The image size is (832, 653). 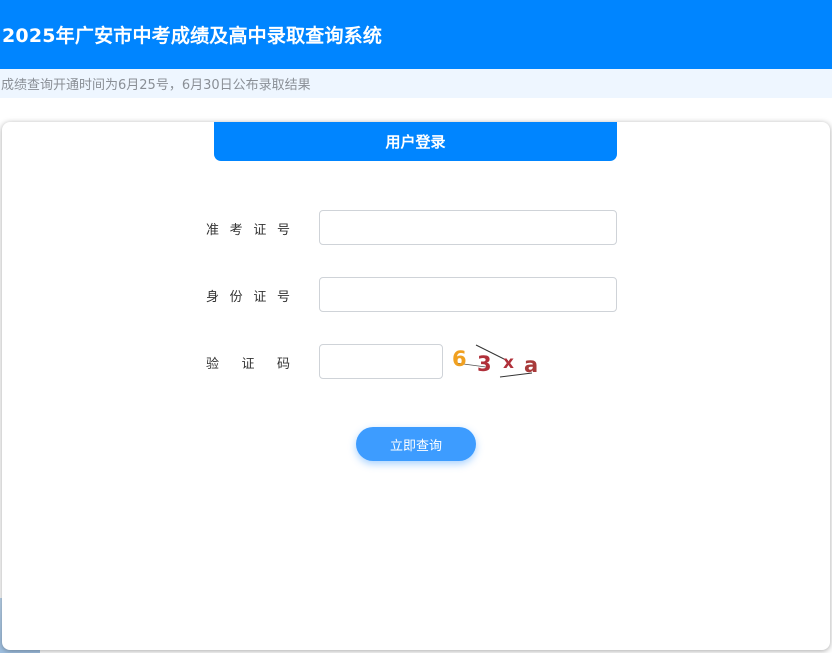 I want to click on id-number-label: 身 份 证 号, so click(x=248, y=297).